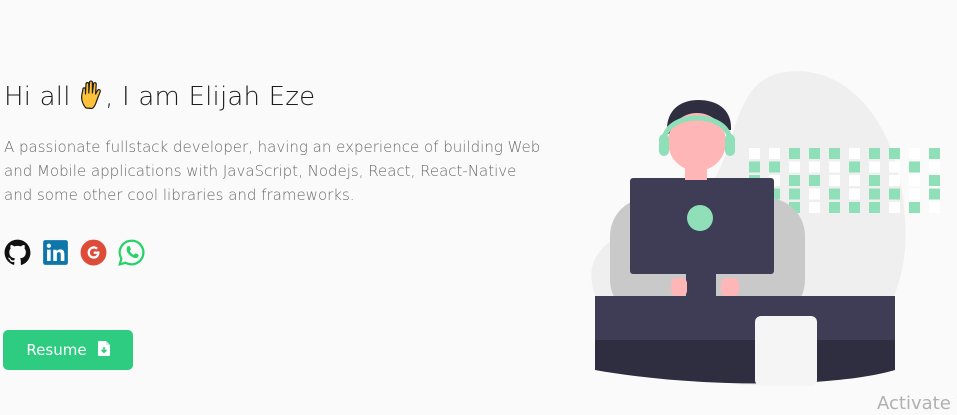 The image size is (957, 415). Describe the element at coordinates (917, 403) in the screenshot. I see `activate-windows-watermark: Activate V` at that location.